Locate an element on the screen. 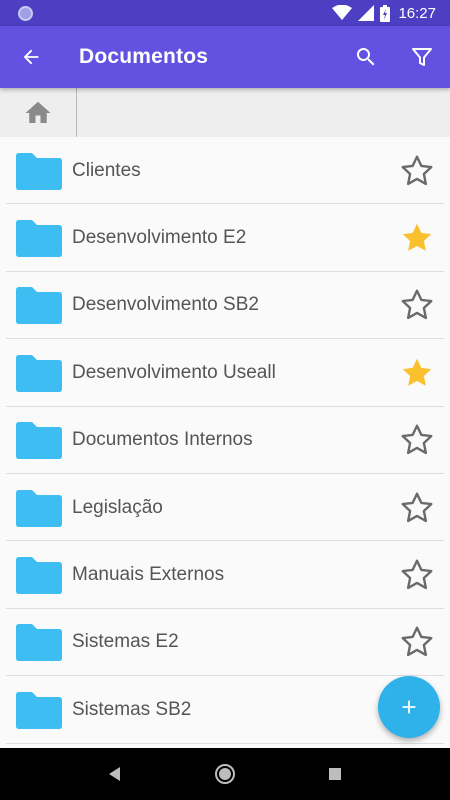 This screenshot has height=800, width=450. battery-icon is located at coordinates (385, 13).